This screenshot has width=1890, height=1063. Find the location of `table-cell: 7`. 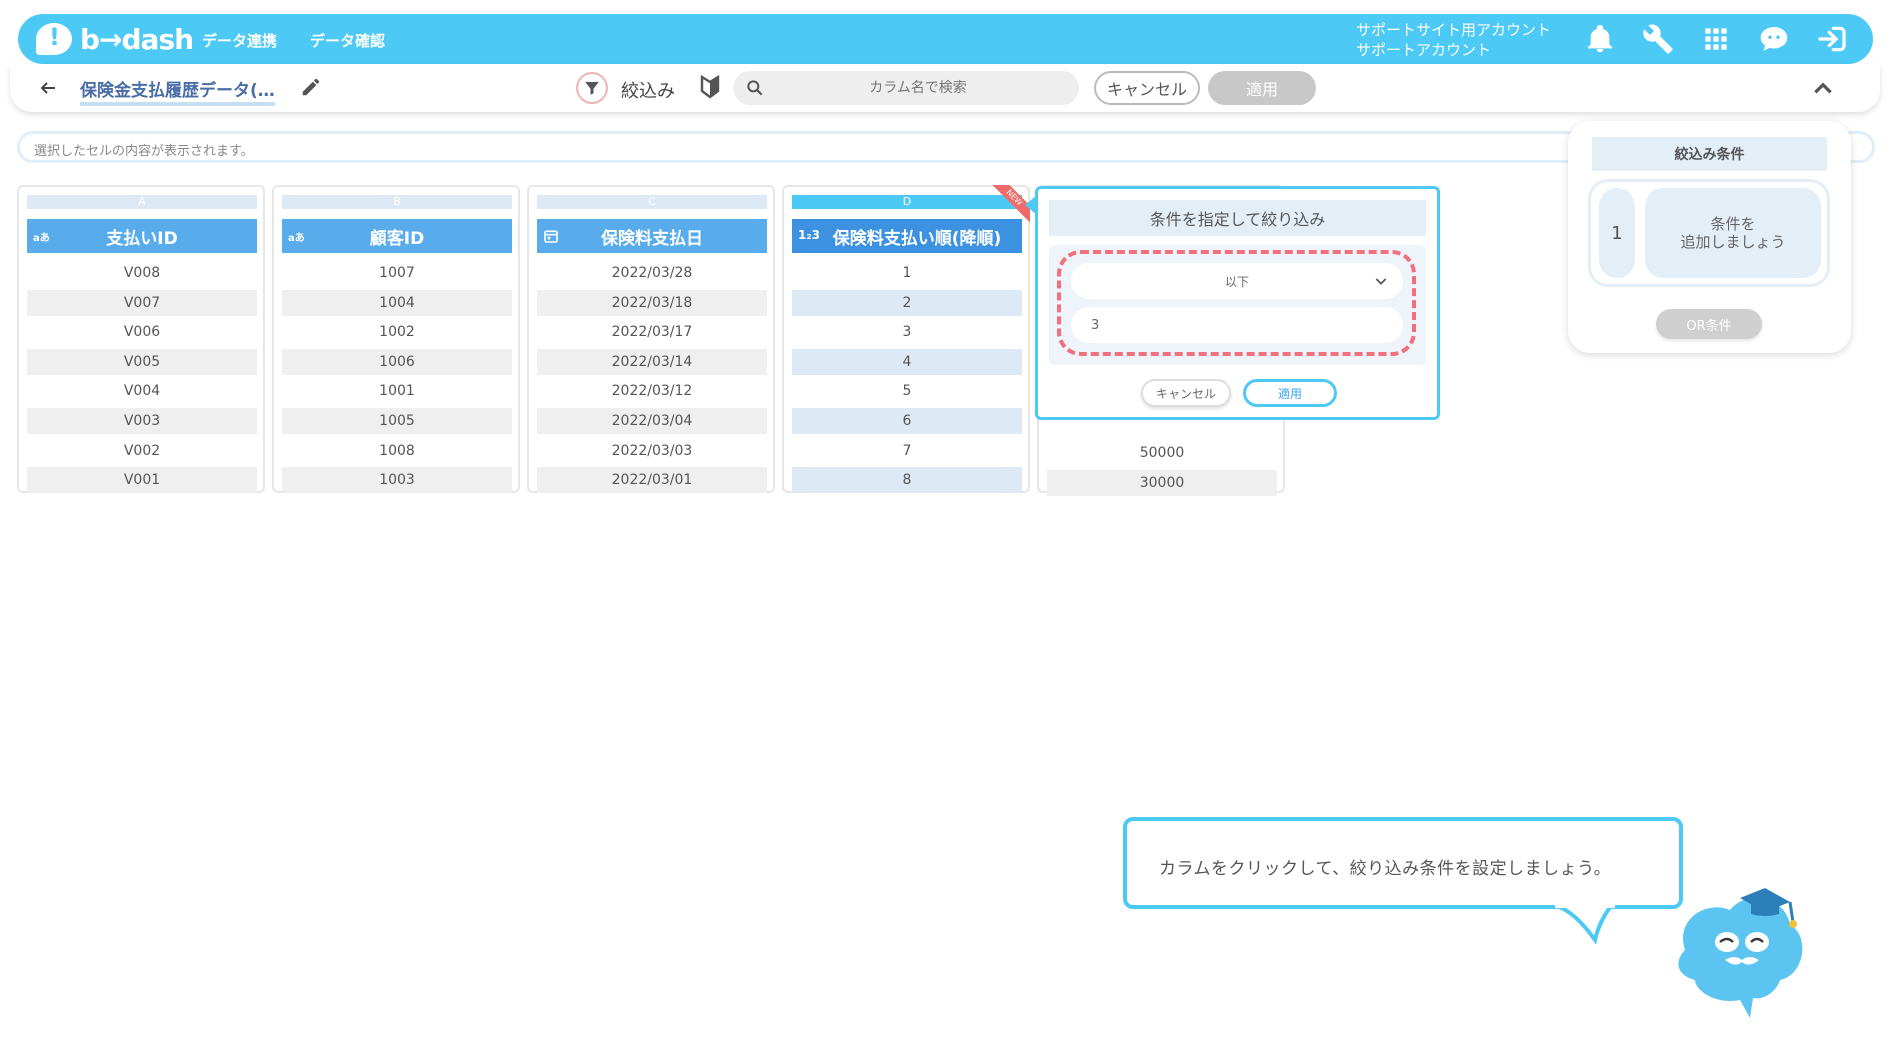

table-cell: 7 is located at coordinates (907, 451).